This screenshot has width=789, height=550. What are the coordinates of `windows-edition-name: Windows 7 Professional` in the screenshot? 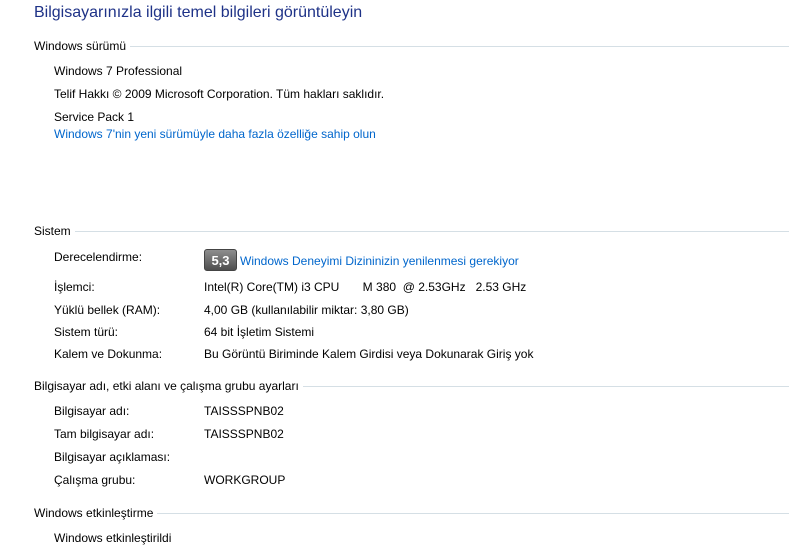 It's located at (118, 71).